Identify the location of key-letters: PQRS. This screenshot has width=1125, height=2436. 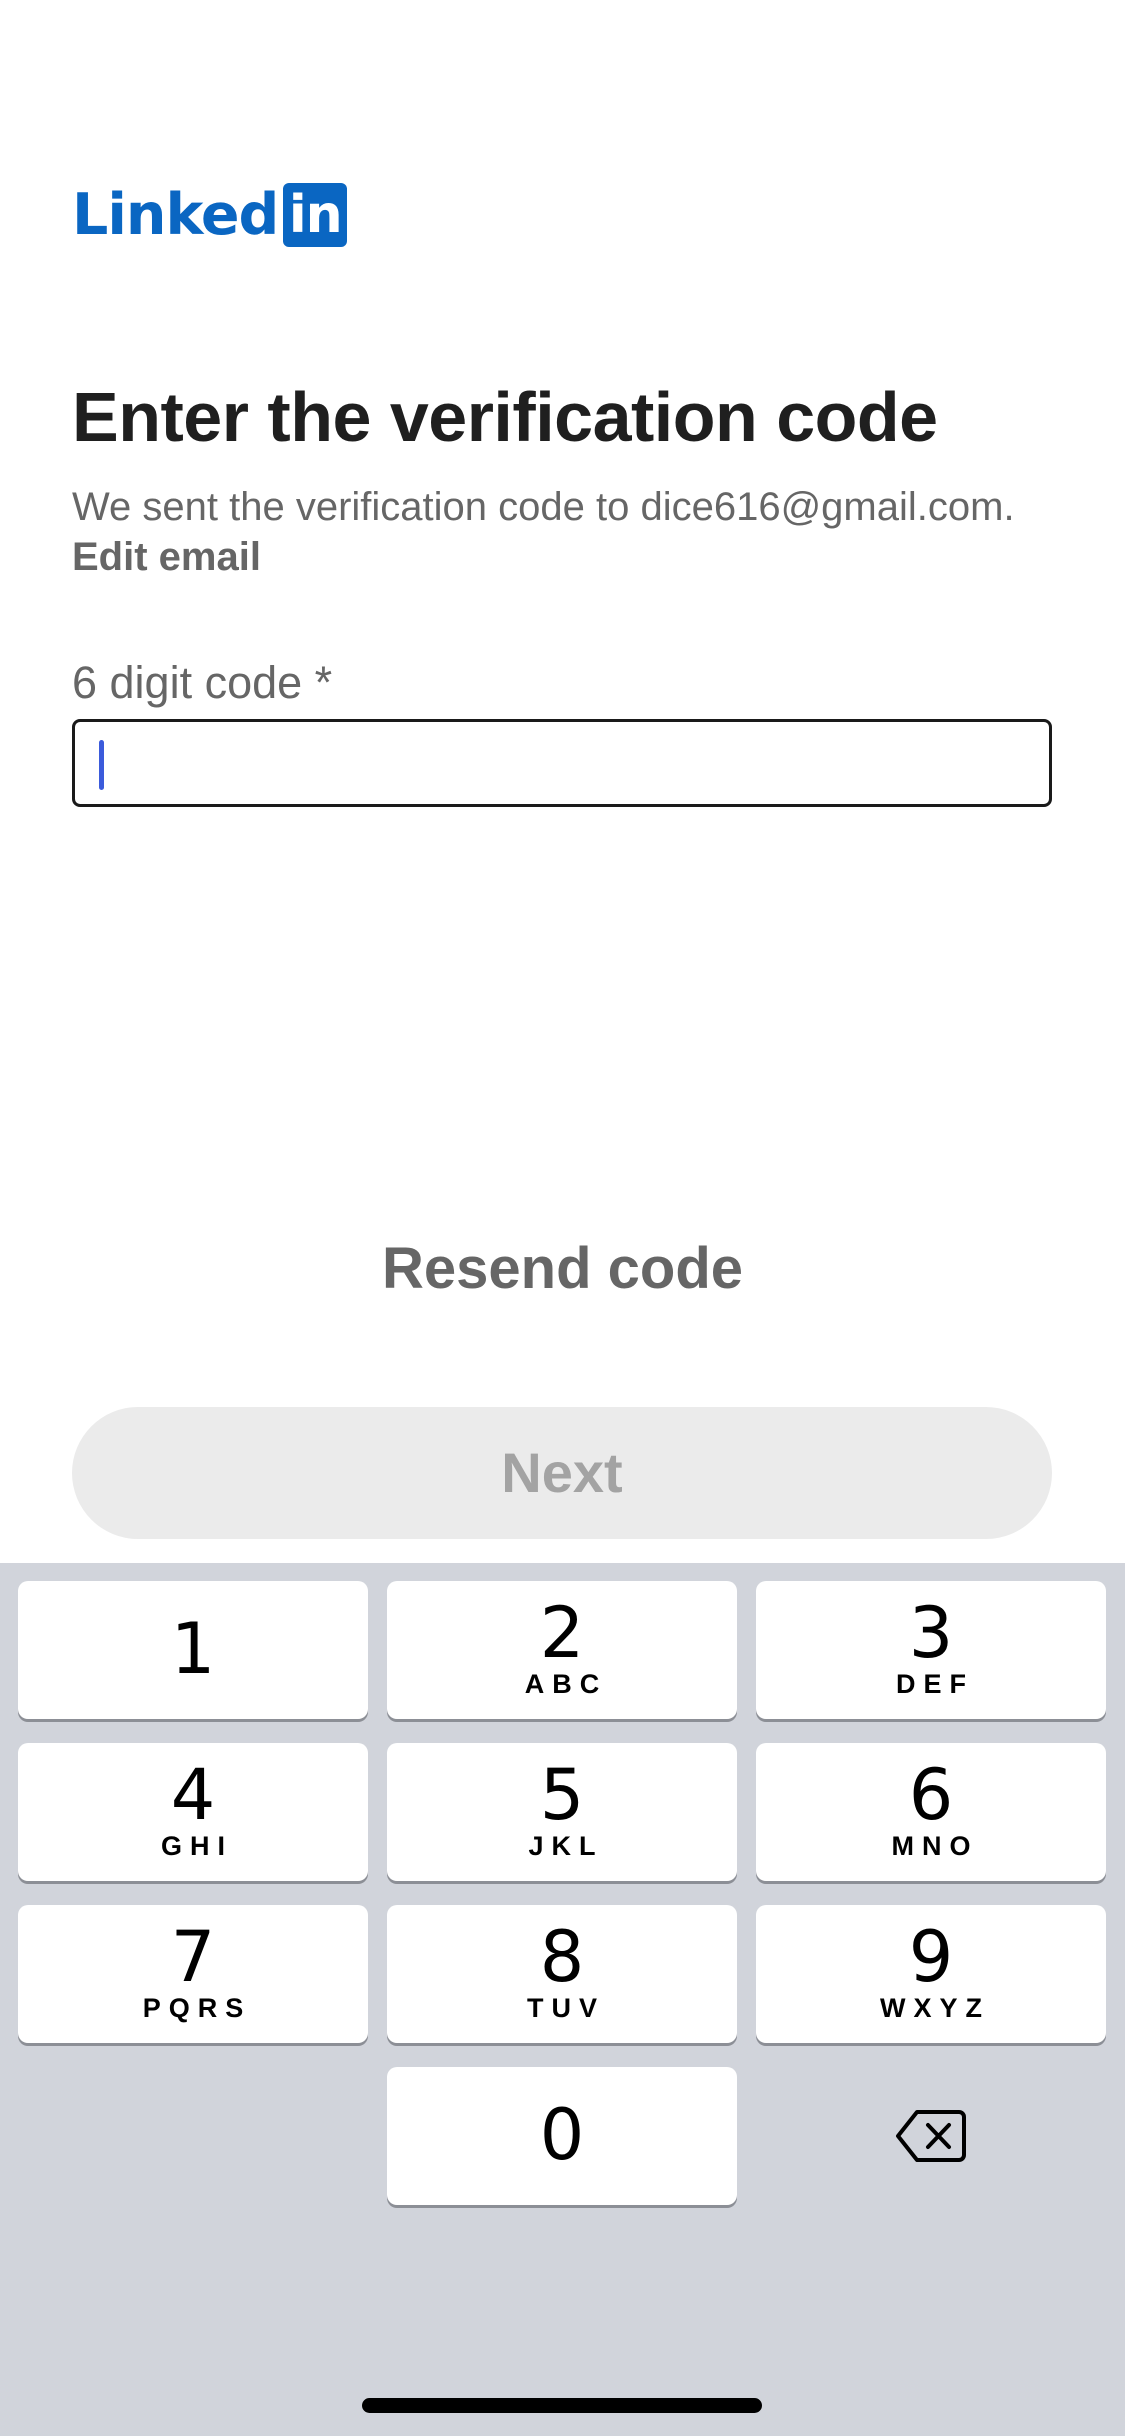
(197, 2008).